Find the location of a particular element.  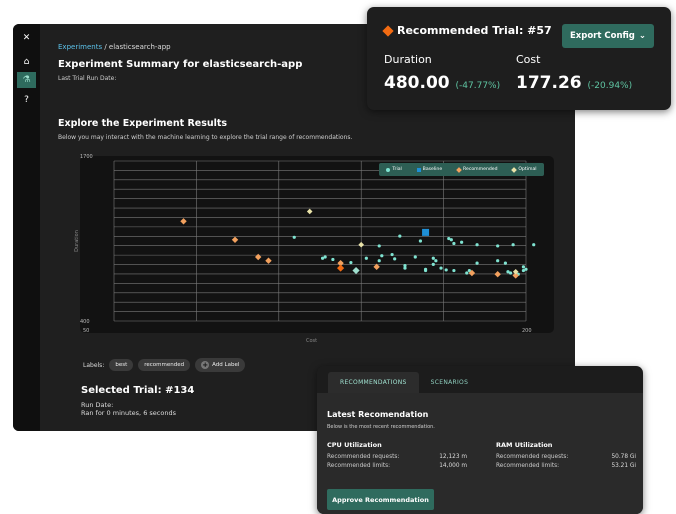

labels-label: Labels: is located at coordinates (94, 365).